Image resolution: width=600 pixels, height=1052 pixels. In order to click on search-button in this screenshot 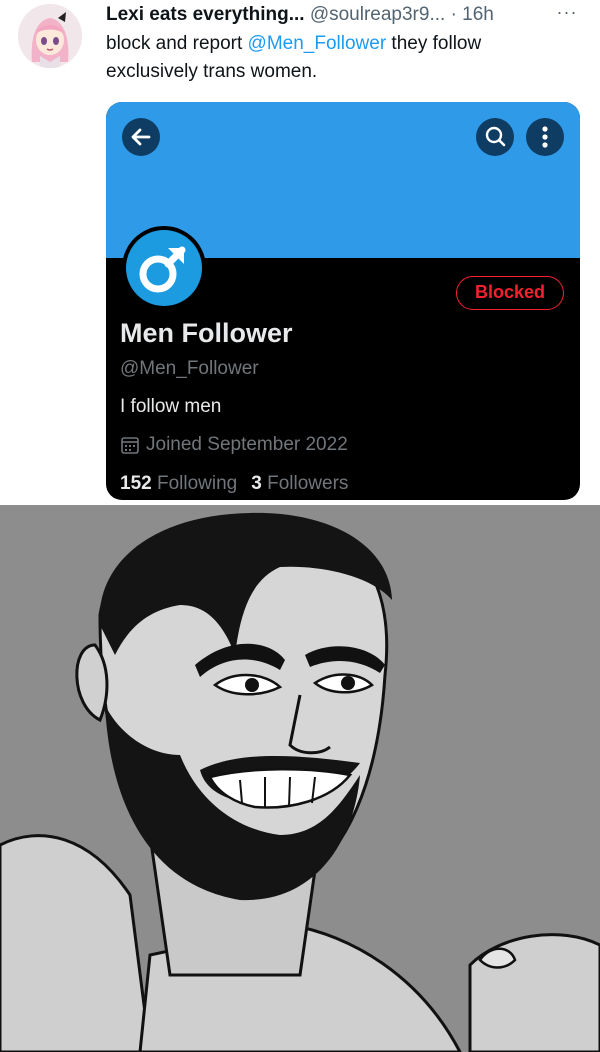, I will do `click(495, 137)`.